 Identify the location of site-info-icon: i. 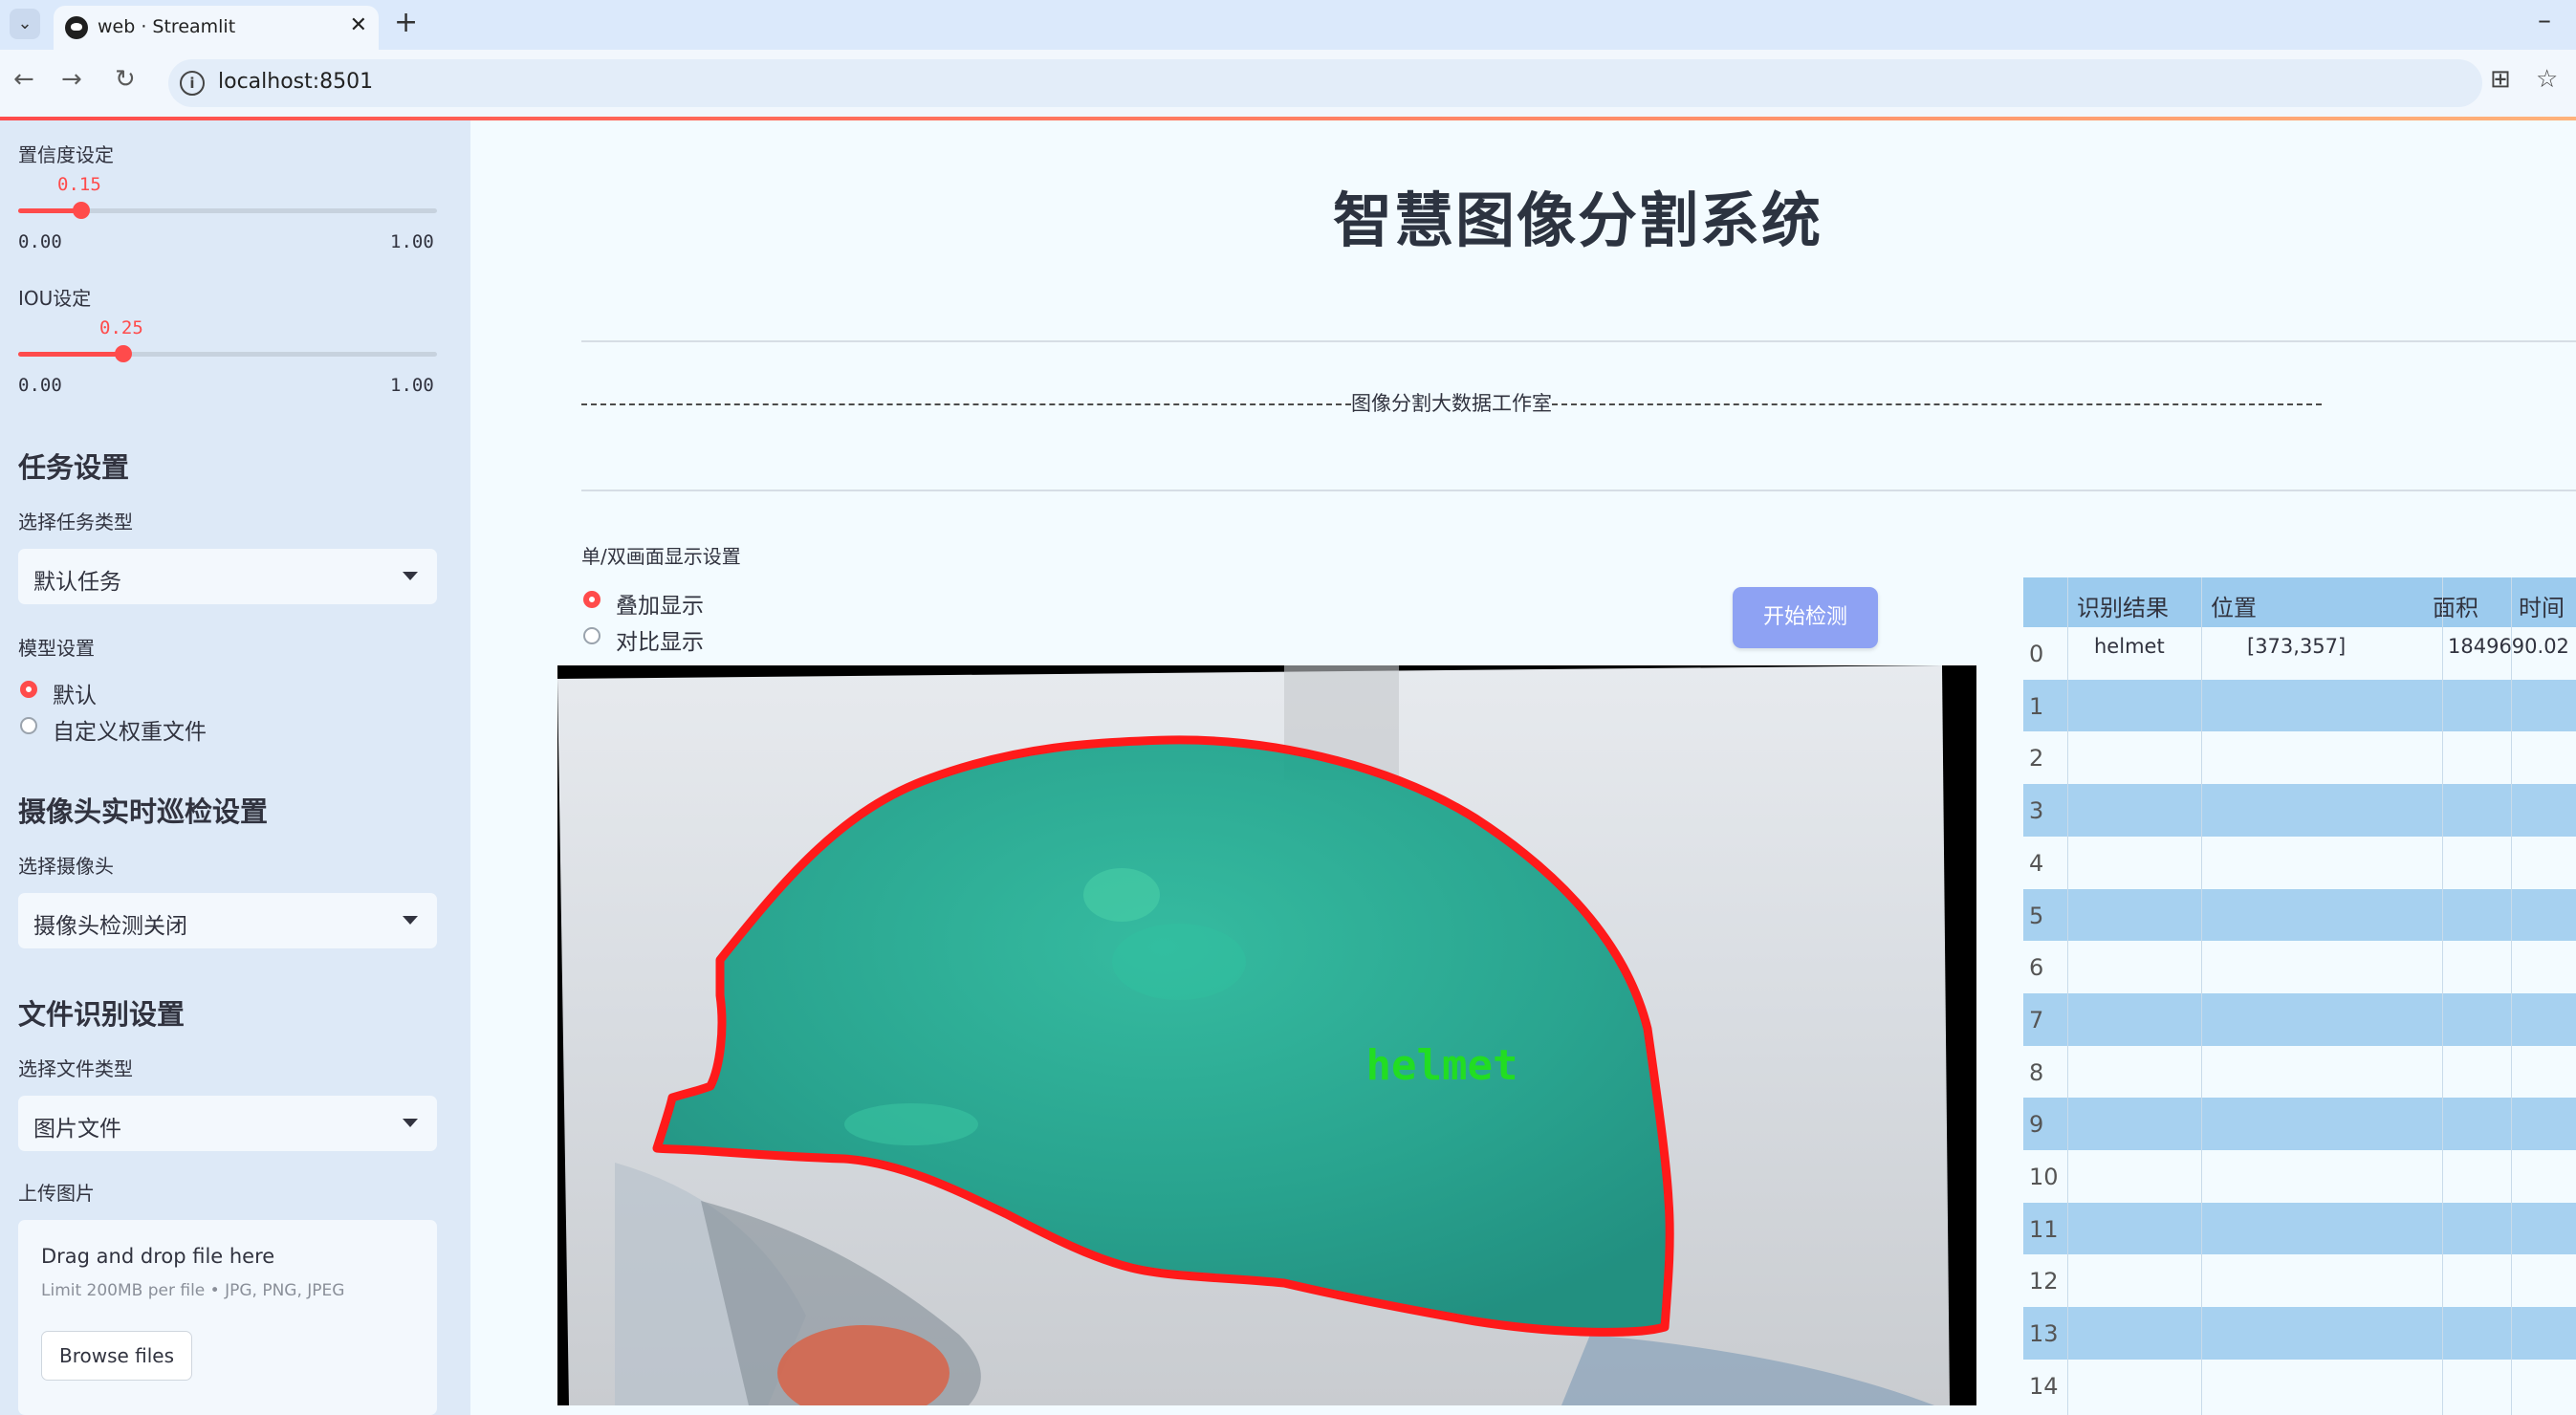
(192, 83).